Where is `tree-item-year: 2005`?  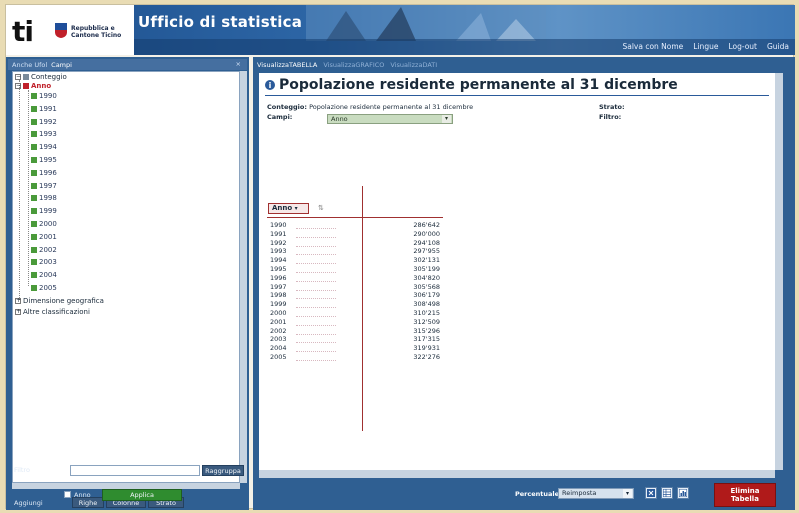
tree-item-year: 2005 is located at coordinates (44, 288).